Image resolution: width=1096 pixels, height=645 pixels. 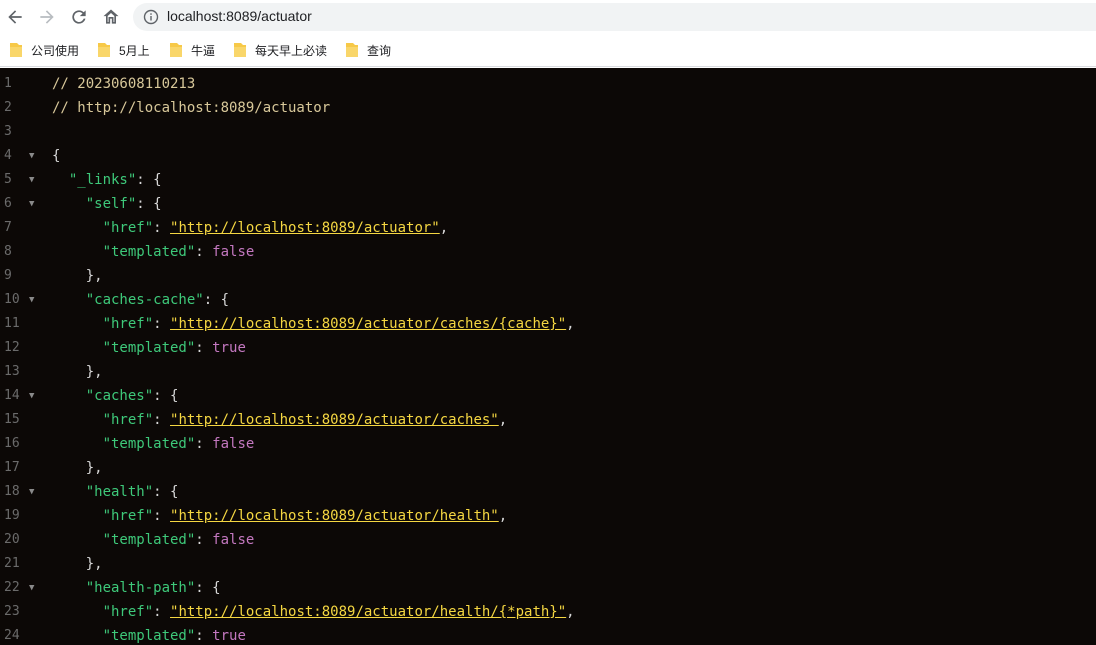 I want to click on info-icon, so click(x=151, y=17).